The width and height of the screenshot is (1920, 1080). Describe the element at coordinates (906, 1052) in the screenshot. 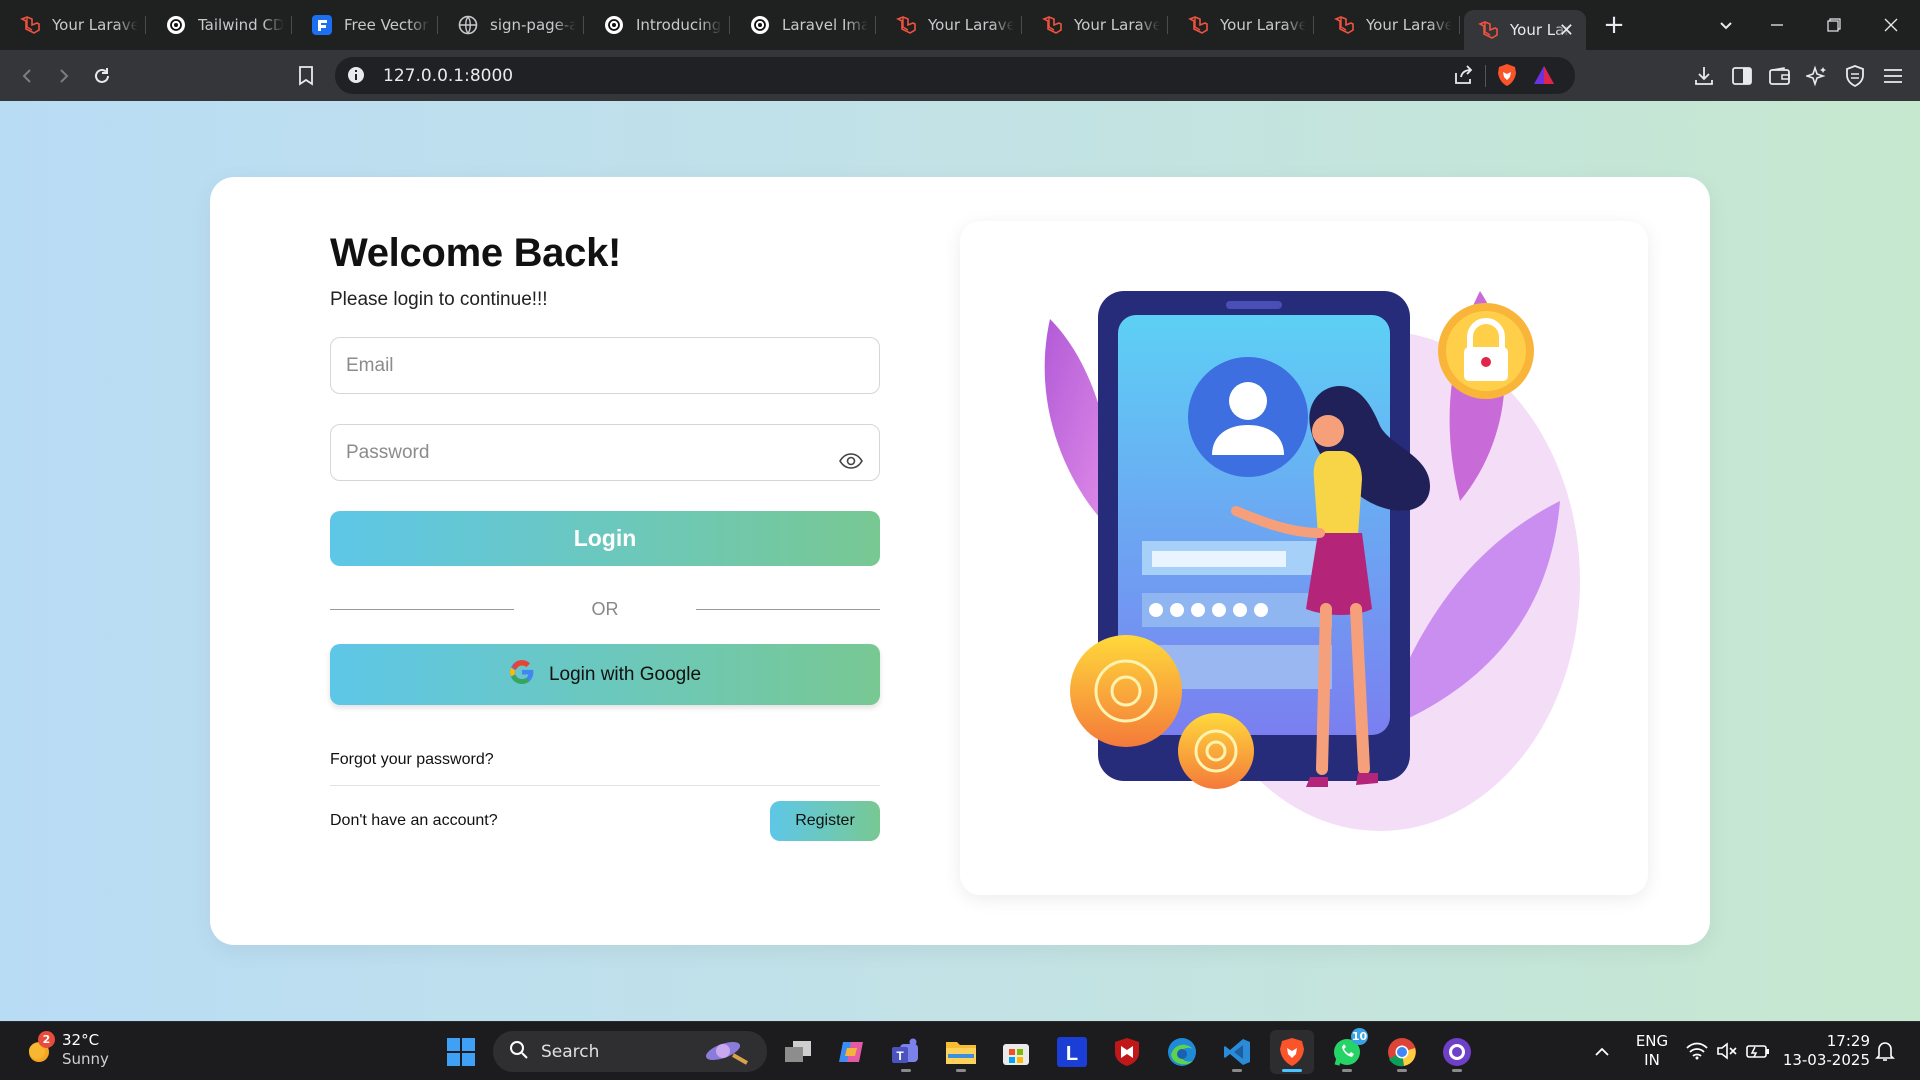

I see `teams-icon: T` at that location.